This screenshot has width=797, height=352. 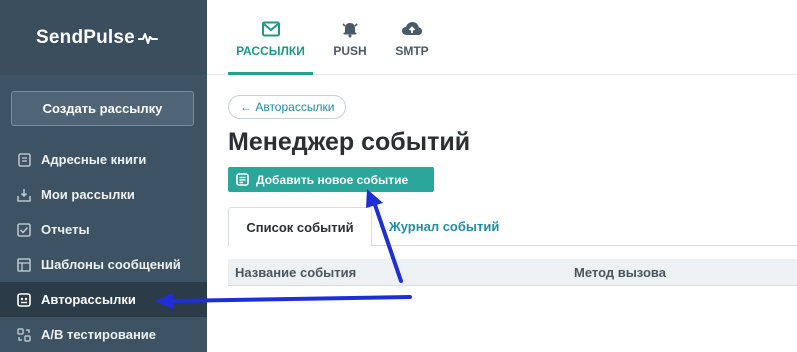 I want to click on add-new-event-button: Добавить новое событие, so click(x=331, y=179).